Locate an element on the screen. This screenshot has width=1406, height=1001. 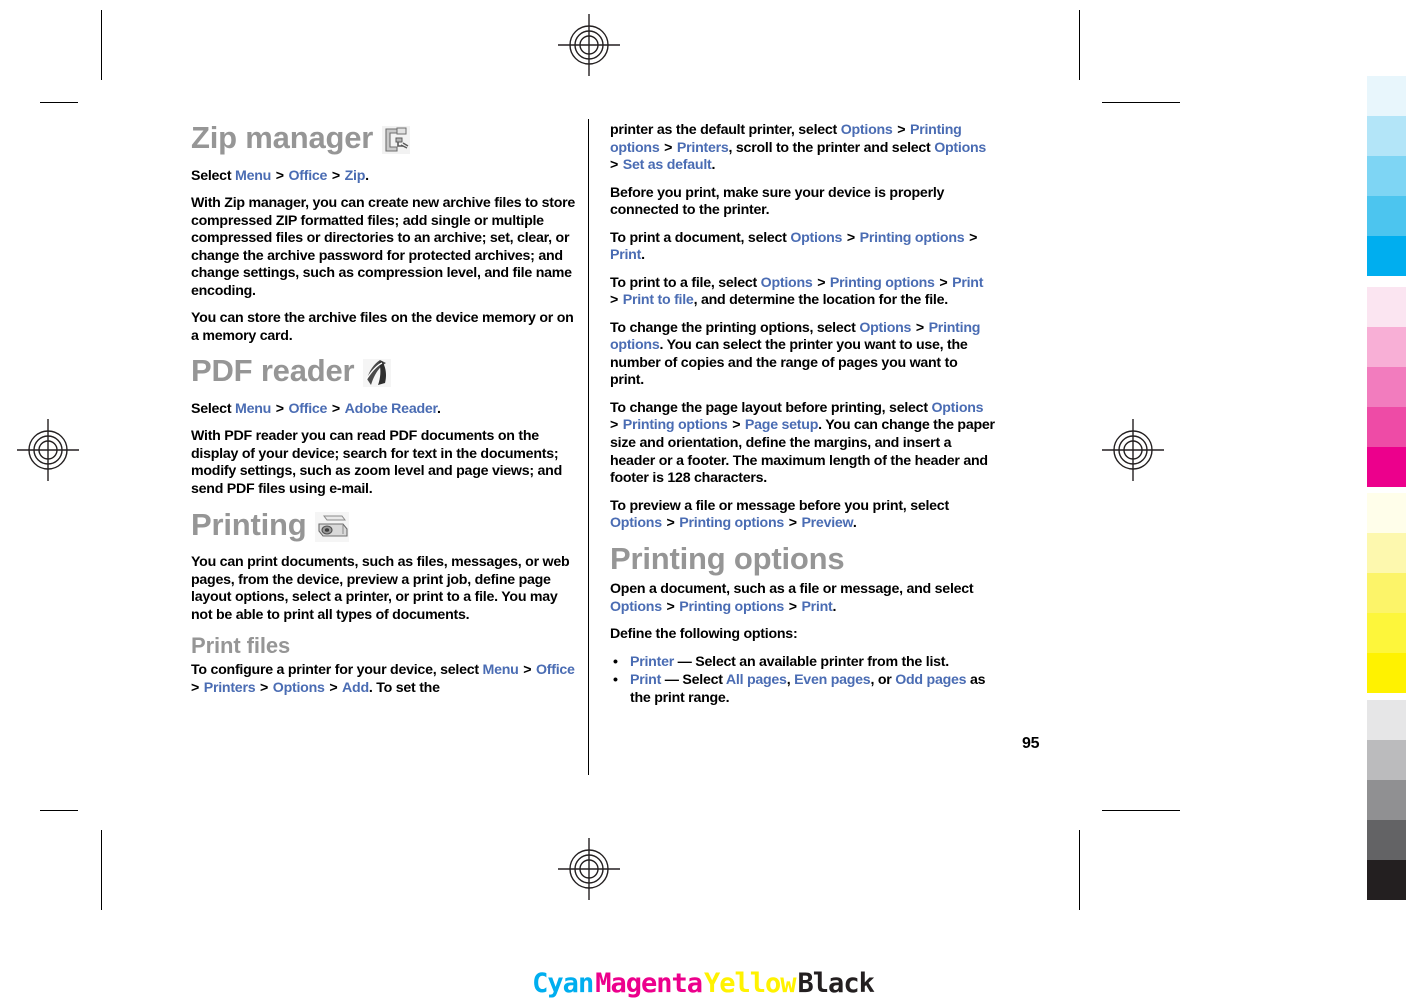
menu-path-item: Even pages is located at coordinates (832, 680).